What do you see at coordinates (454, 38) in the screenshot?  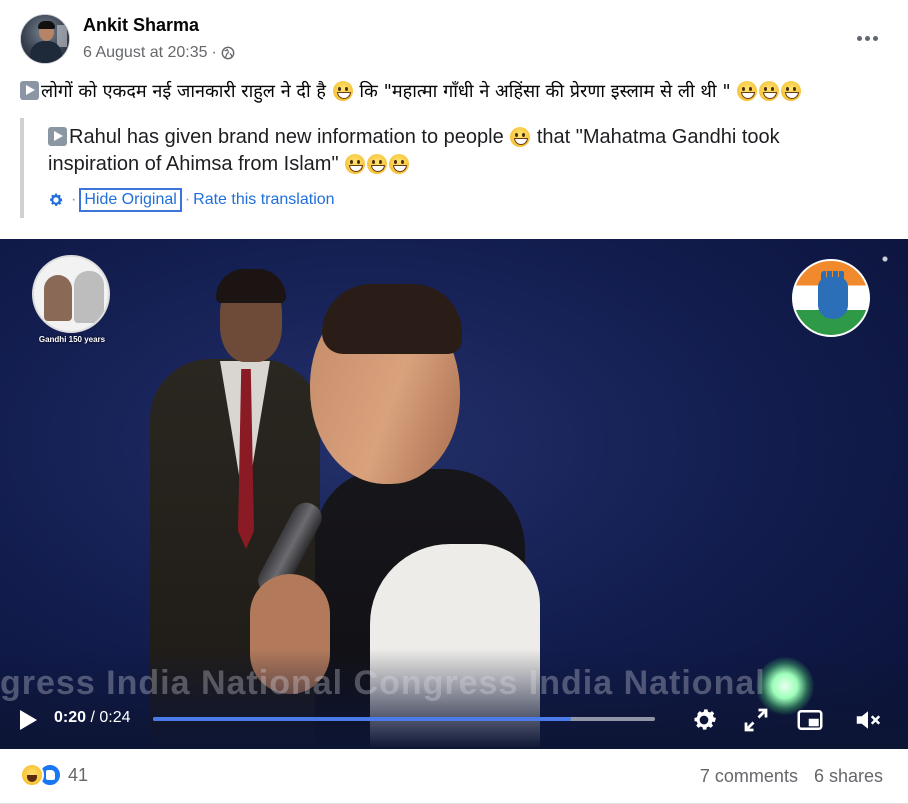 I see `post-header: Ankit Sharma 6 August at 20:35 ·` at bounding box center [454, 38].